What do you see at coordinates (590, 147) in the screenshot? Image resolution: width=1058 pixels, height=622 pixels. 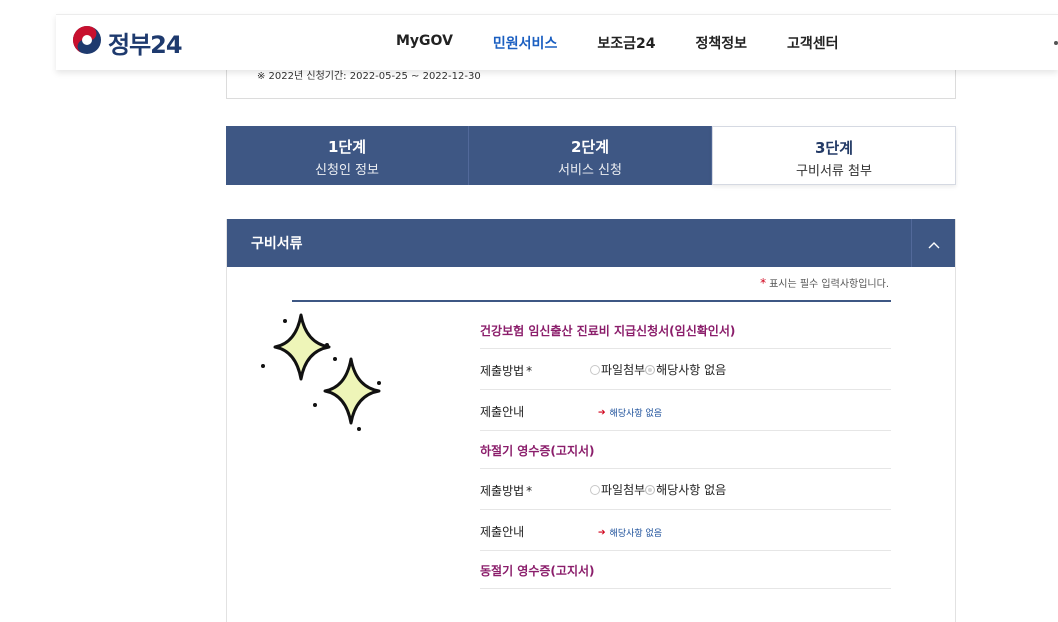 I see `step-2-number: 2단계` at bounding box center [590, 147].